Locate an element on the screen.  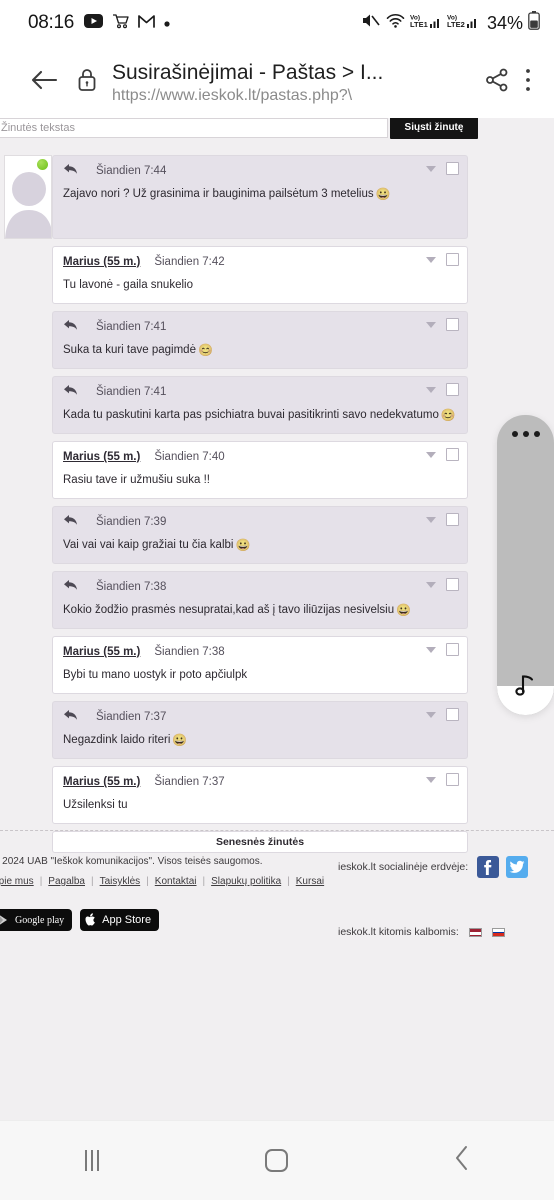
home-button is located at coordinates (277, 1161).